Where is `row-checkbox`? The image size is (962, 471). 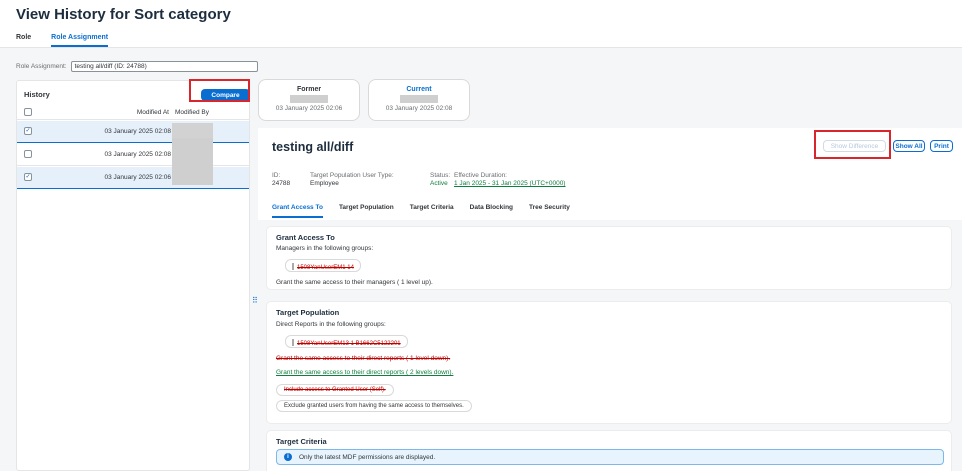 row-checkbox is located at coordinates (28, 154).